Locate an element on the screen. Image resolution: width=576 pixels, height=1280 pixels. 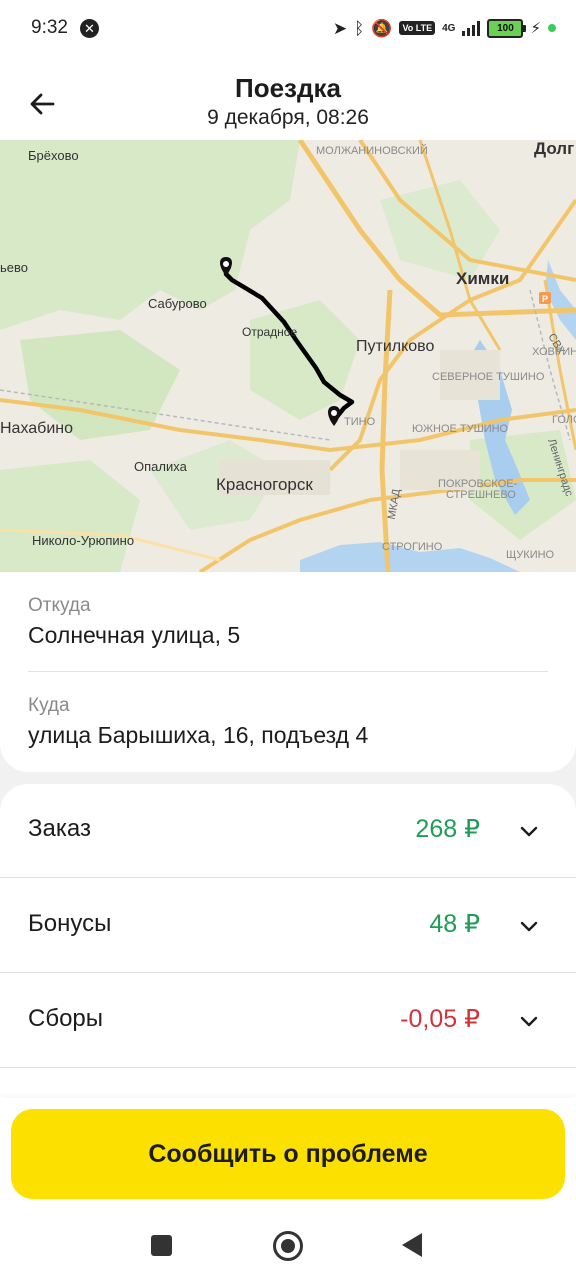
charging-icon: ⚡ is located at coordinates (535, 28).